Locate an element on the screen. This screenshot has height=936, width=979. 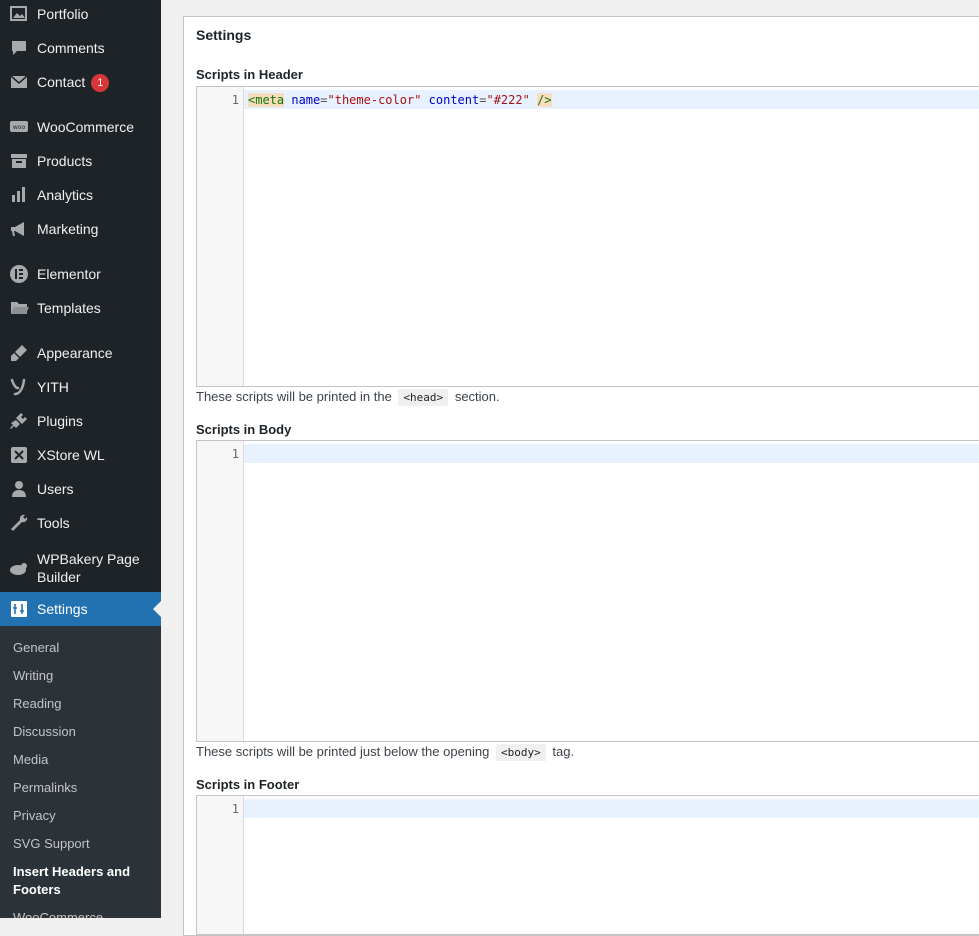
help-code: <body> is located at coordinates (521, 752).